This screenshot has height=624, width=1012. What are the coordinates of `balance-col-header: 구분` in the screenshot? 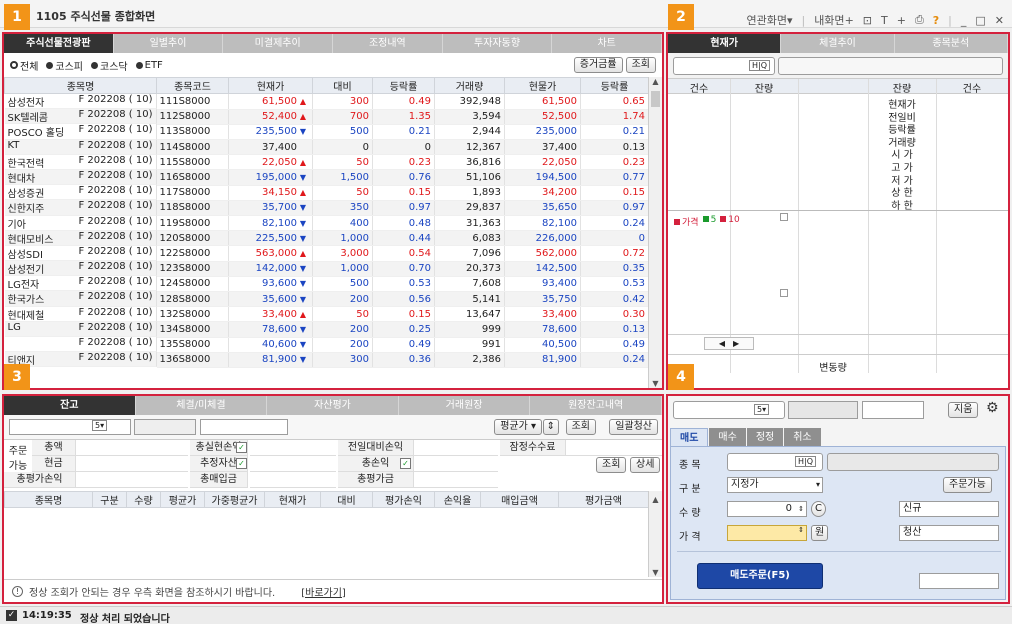 It's located at (109, 499).